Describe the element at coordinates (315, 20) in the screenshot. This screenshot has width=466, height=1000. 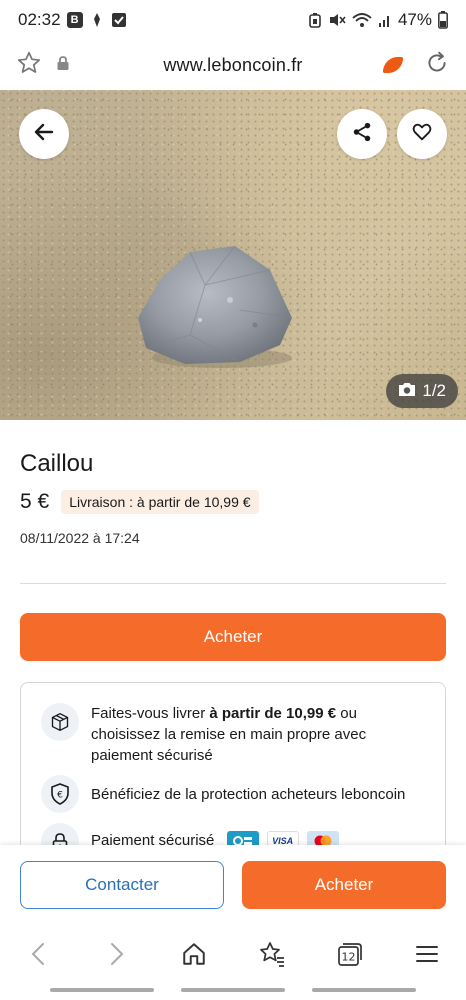
I see `lock-battery-icon` at that location.